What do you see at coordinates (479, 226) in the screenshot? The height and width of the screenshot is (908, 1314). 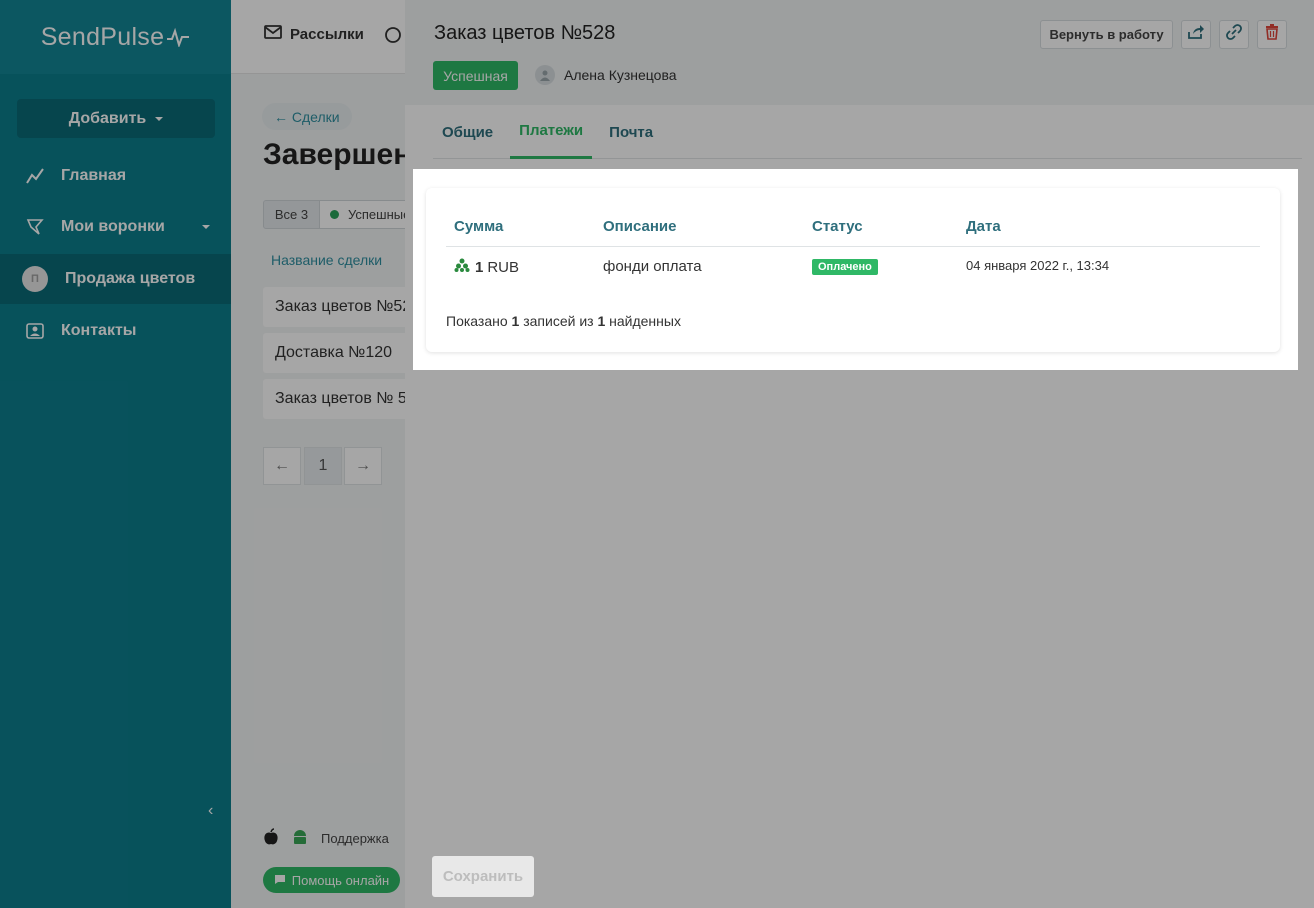 I see `column-header-amount: Сумма` at bounding box center [479, 226].